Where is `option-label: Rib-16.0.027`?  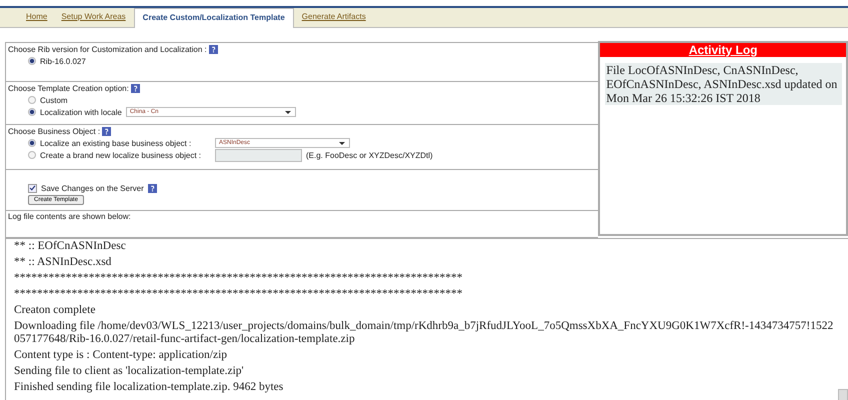 option-label: Rib-16.0.027 is located at coordinates (63, 61).